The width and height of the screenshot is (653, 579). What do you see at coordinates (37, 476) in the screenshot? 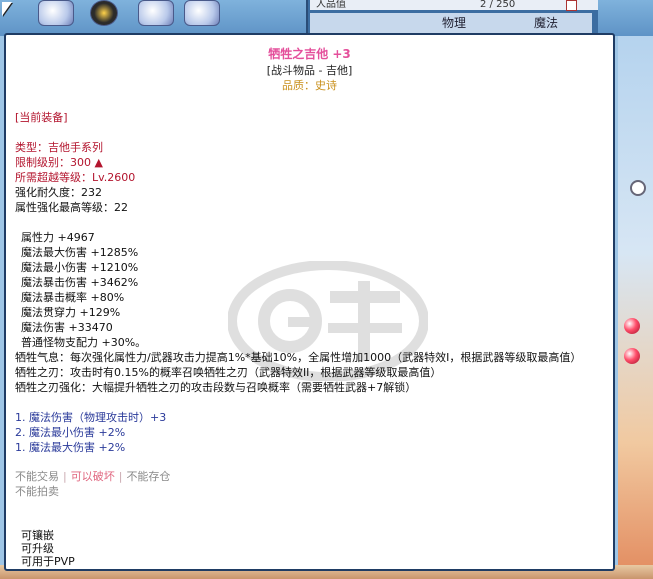
I see `restriction-trade: 不能交易` at bounding box center [37, 476].